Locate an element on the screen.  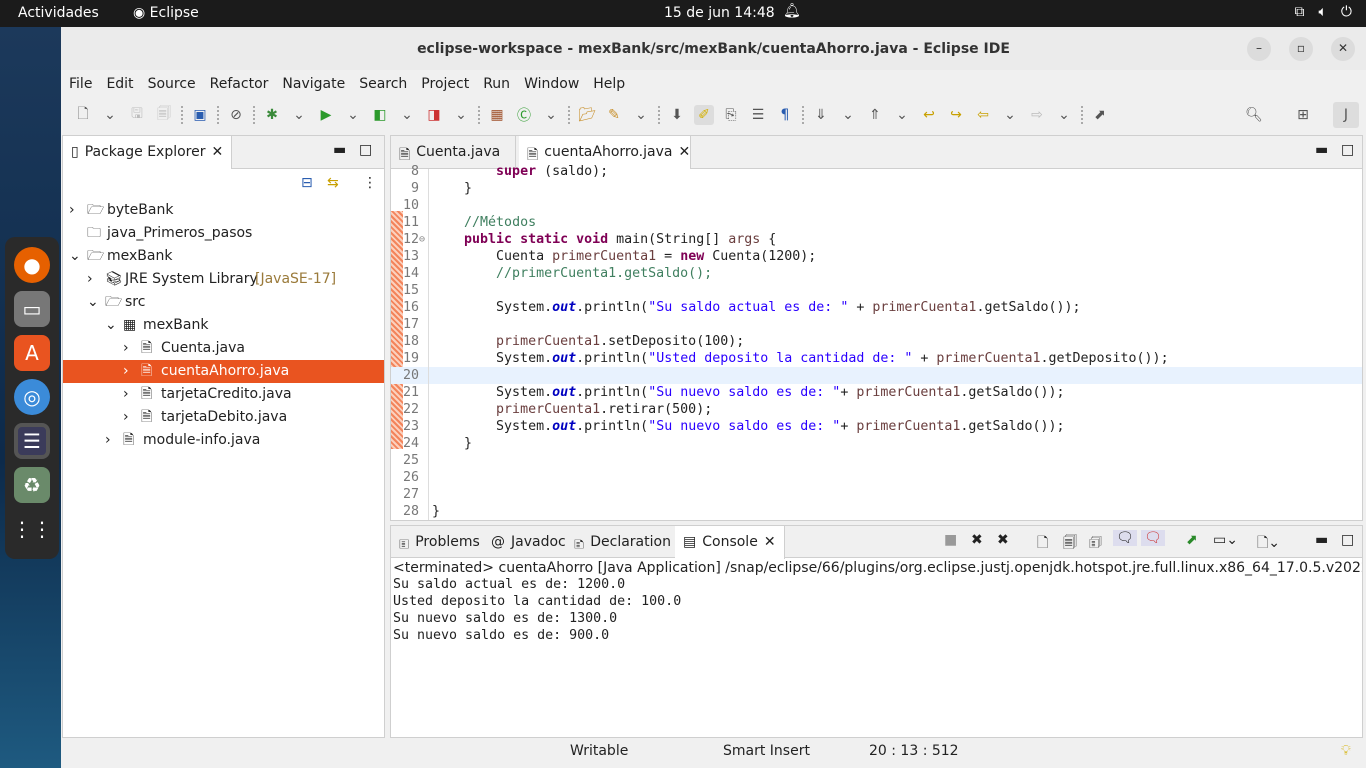
menu-project: Project is located at coordinates (449, 84).